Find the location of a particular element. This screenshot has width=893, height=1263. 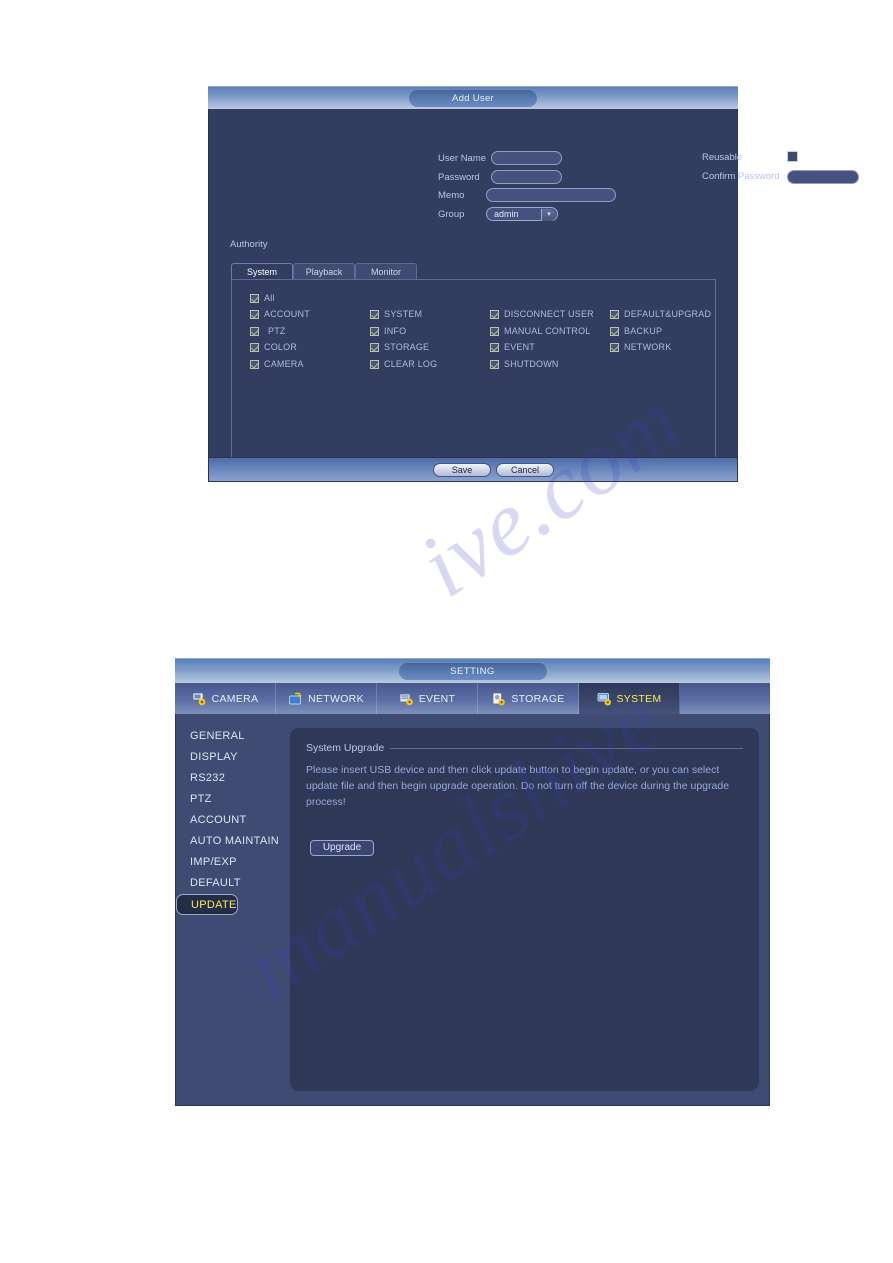

tab-system: SYSTEM is located at coordinates (629, 698).